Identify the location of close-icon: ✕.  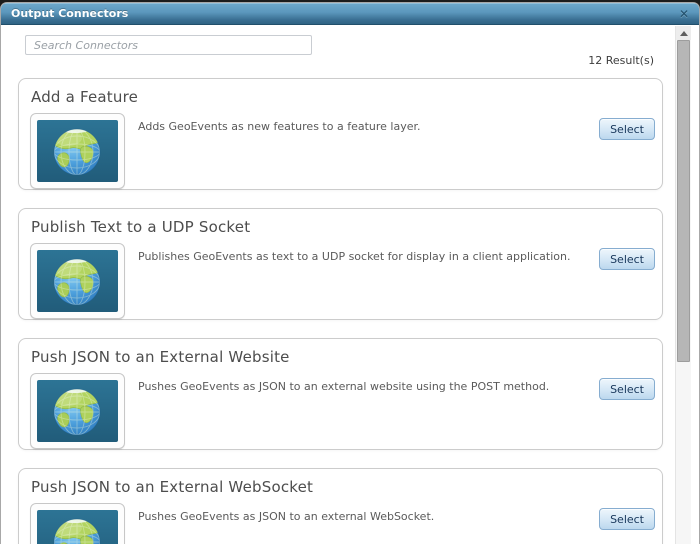
(684, 14).